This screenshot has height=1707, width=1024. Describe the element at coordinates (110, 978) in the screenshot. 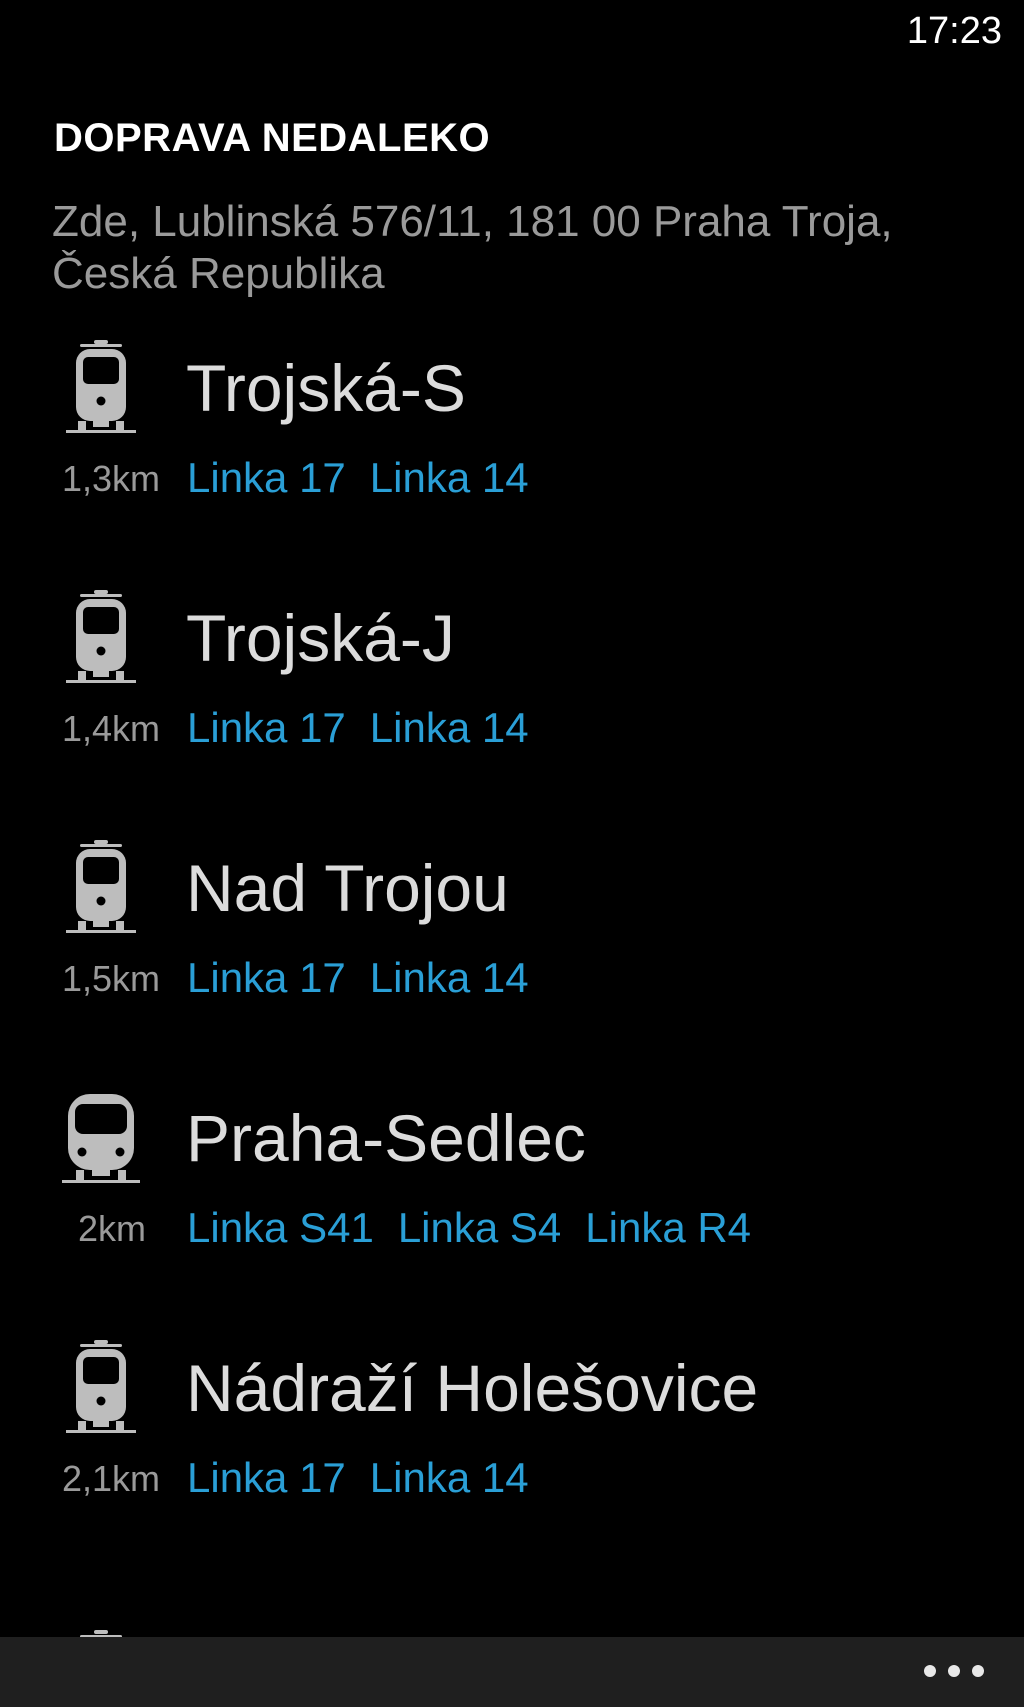

I see `stop-distance: 1,5km` at that location.